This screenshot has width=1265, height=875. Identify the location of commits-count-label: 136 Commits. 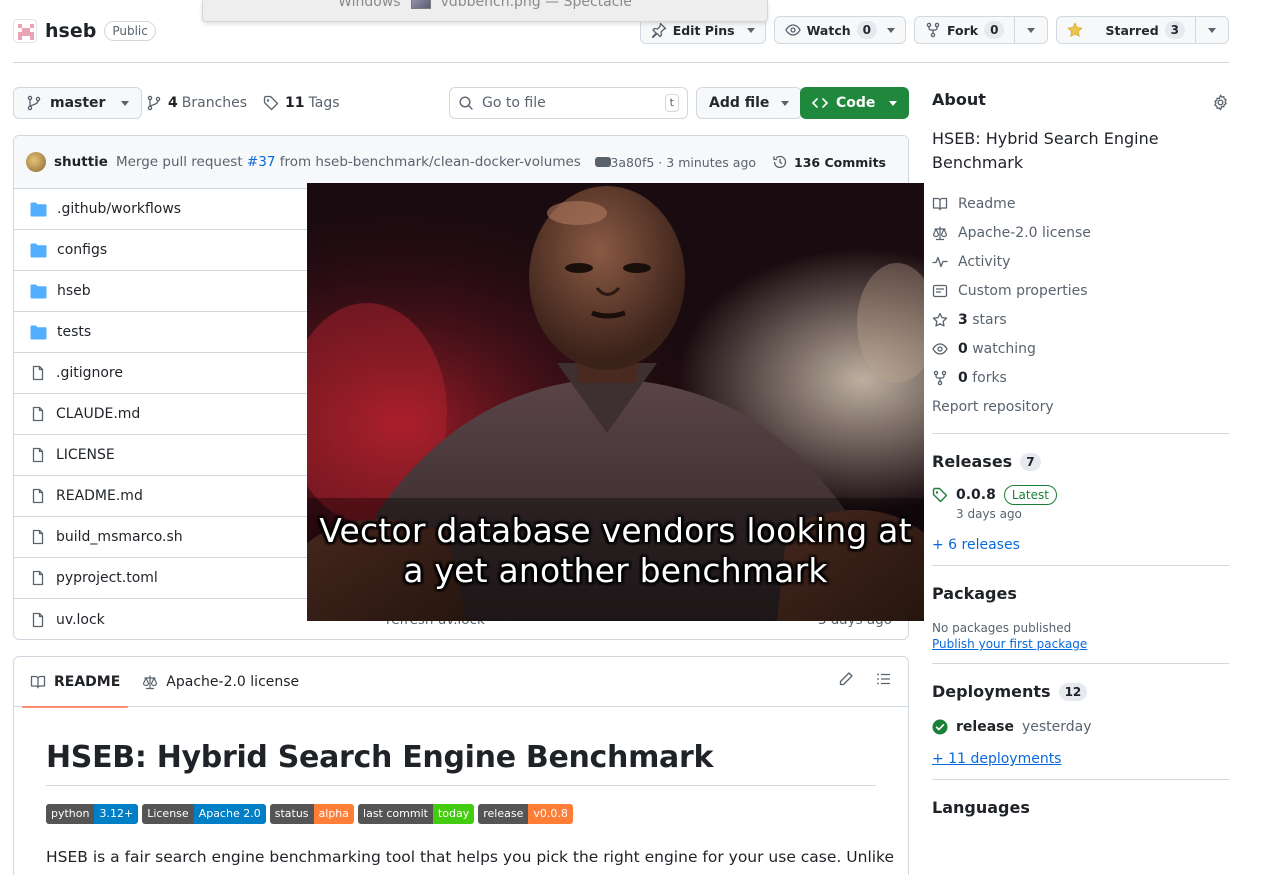
(840, 162).